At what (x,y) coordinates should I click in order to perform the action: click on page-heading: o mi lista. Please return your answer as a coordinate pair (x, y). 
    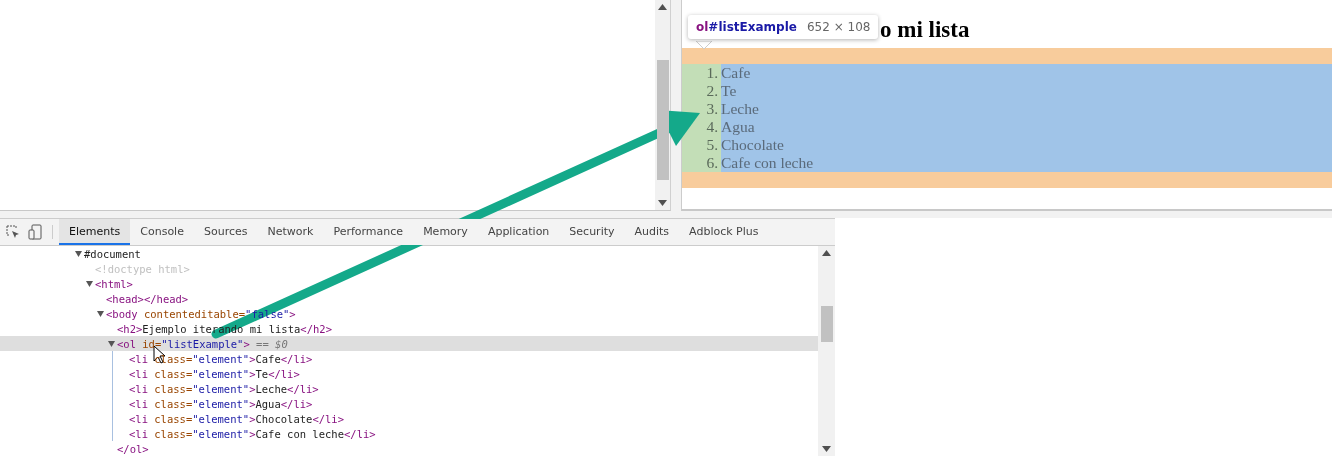
    Looking at the image, I should click on (925, 30).